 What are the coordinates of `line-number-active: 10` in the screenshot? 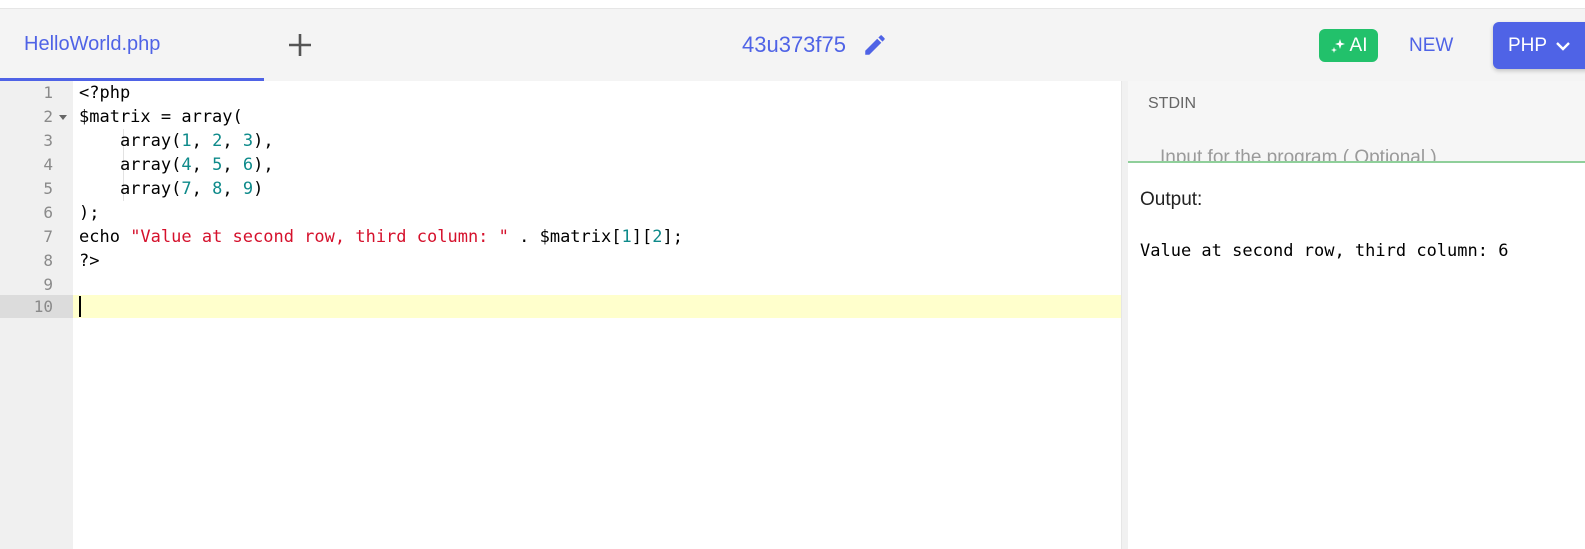 It's located at (36, 306).